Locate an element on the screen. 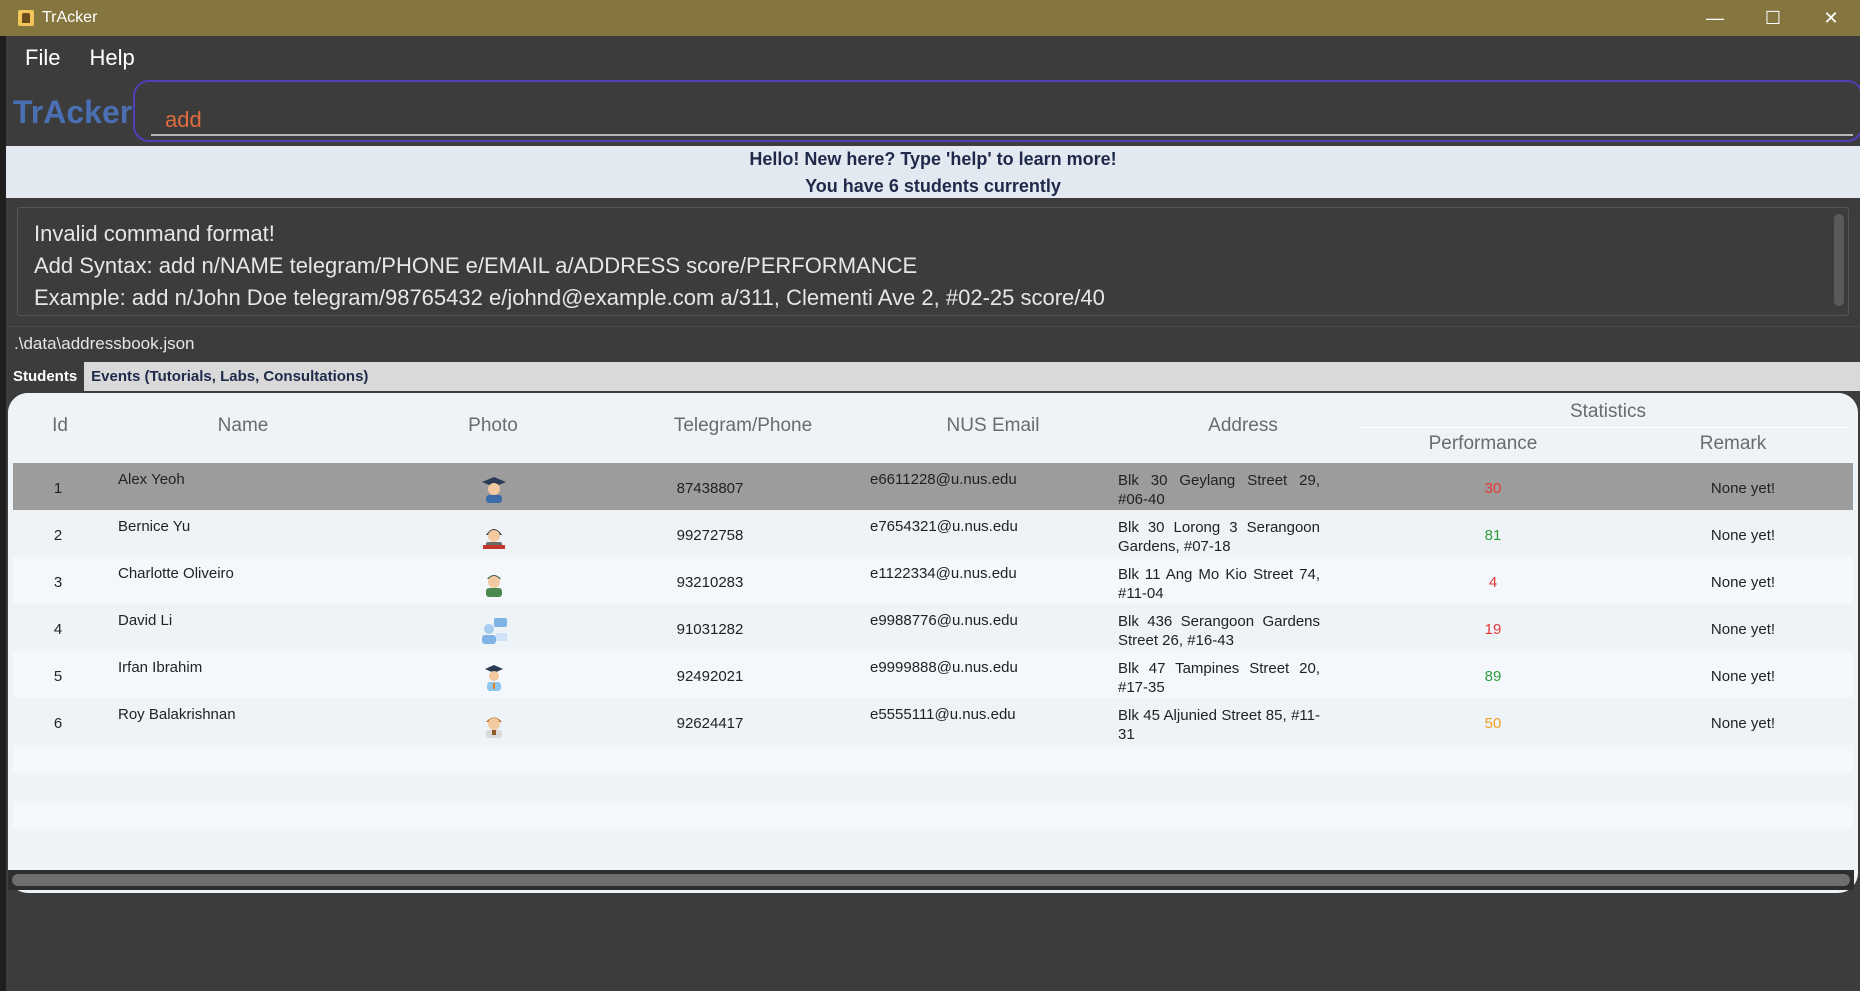  bottom-area is located at coordinates (933, 942).